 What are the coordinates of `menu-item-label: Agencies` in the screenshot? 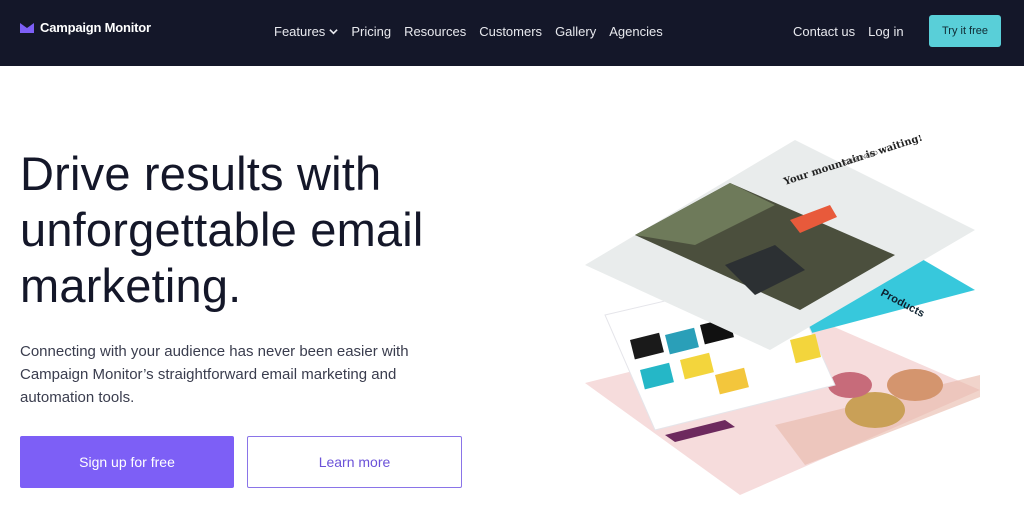 It's located at (636, 31).